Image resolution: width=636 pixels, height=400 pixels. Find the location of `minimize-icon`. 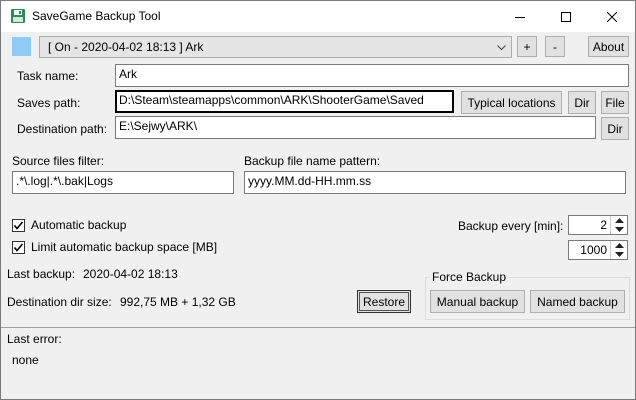

minimize-icon is located at coordinates (520, 17).